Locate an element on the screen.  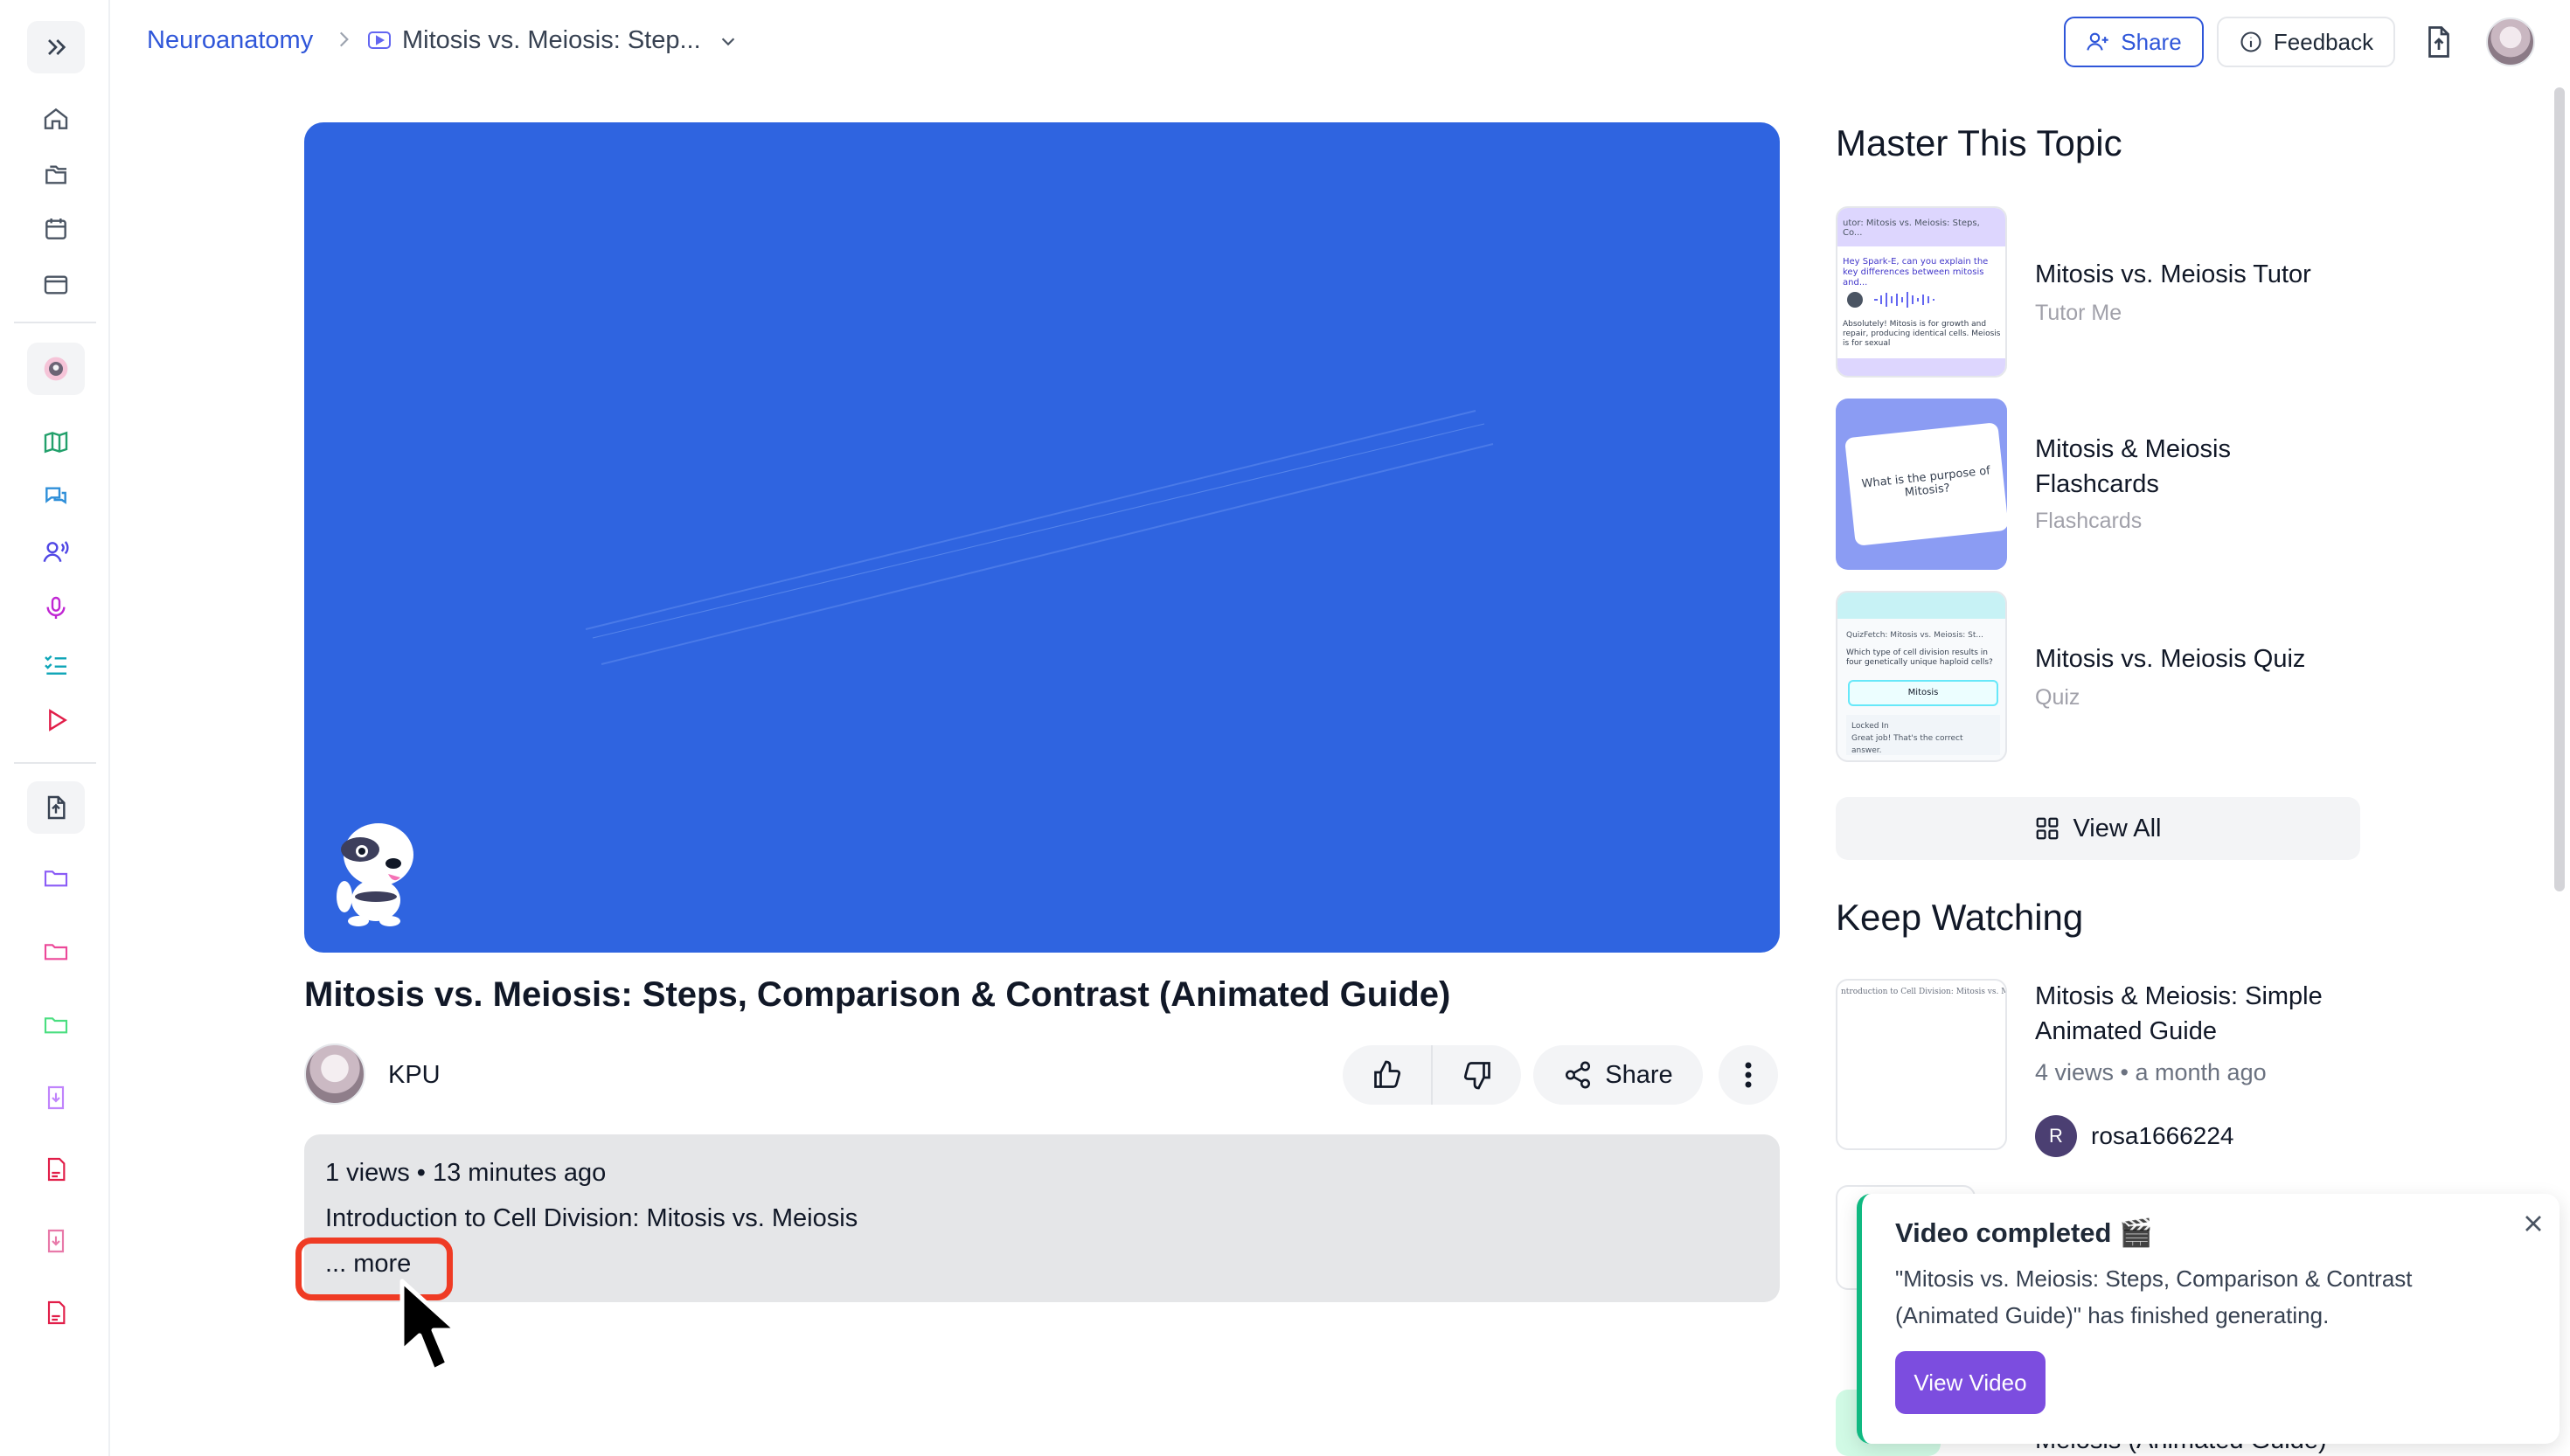
dog-mascot-icon is located at coordinates (375, 874).